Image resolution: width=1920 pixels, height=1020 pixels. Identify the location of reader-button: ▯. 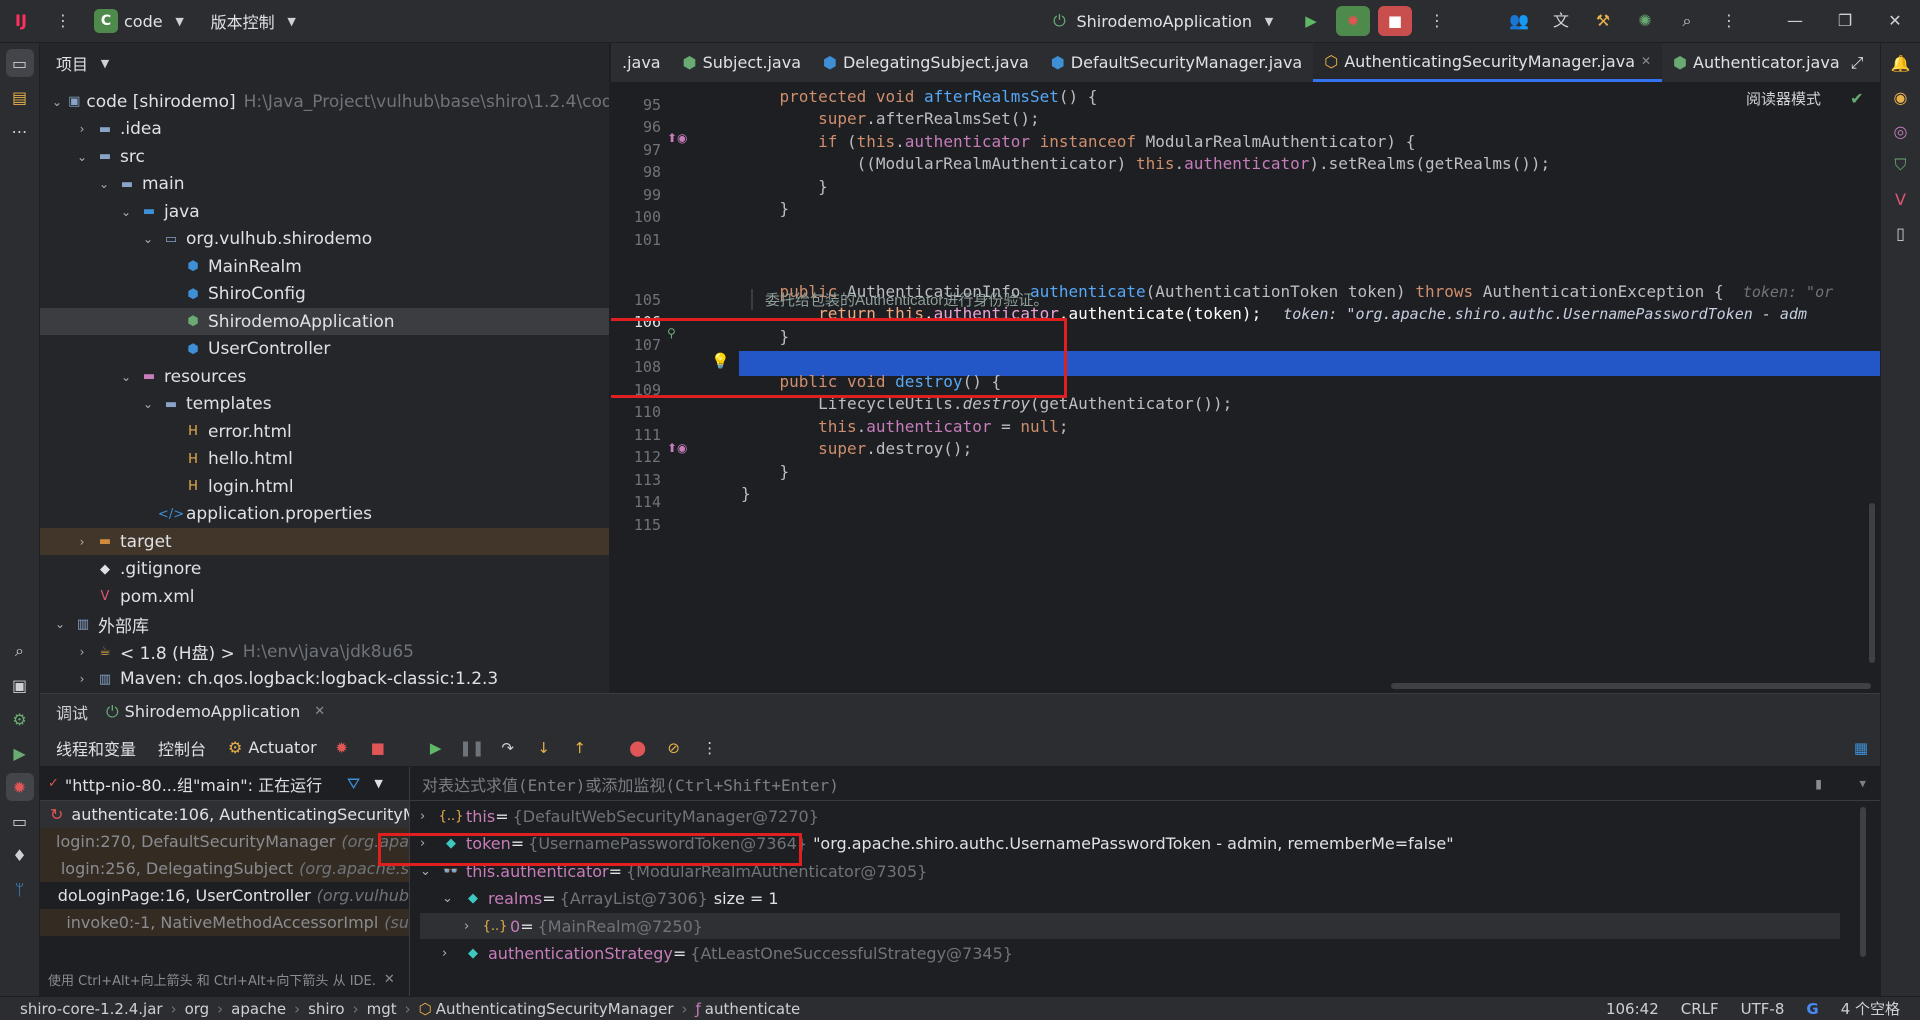
(1901, 233).